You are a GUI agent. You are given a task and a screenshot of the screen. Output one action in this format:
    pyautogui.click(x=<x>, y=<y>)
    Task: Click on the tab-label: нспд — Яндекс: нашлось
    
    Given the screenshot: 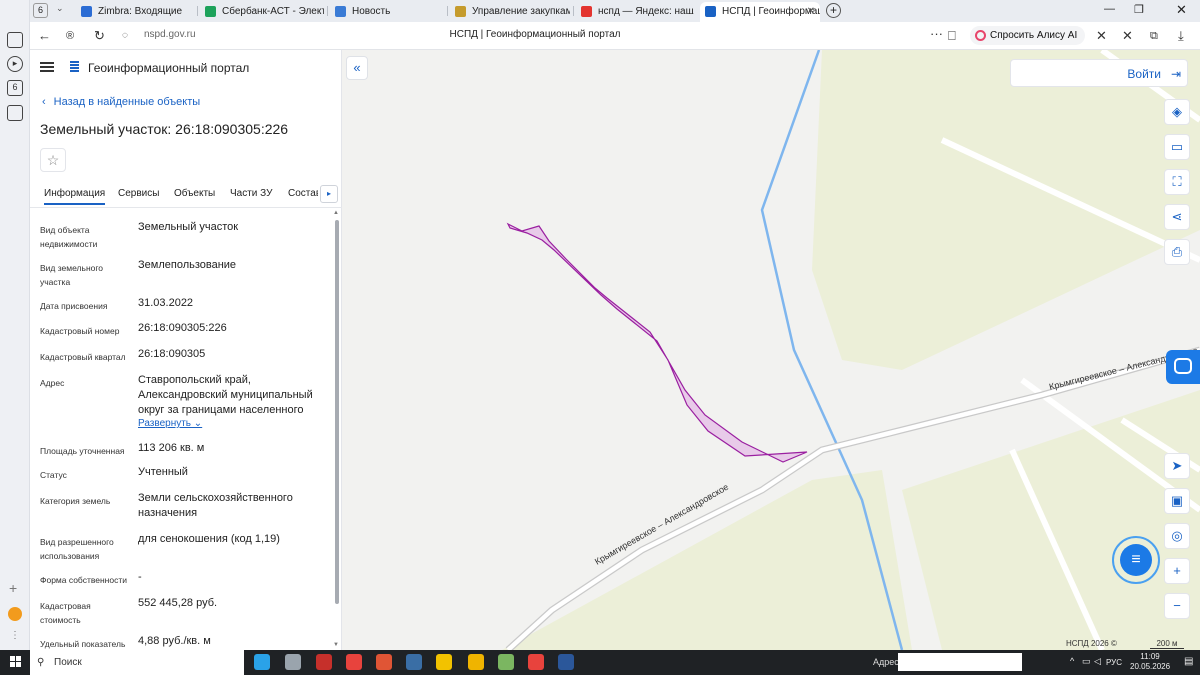 What is the action you would take?
    pyautogui.click(x=646, y=11)
    